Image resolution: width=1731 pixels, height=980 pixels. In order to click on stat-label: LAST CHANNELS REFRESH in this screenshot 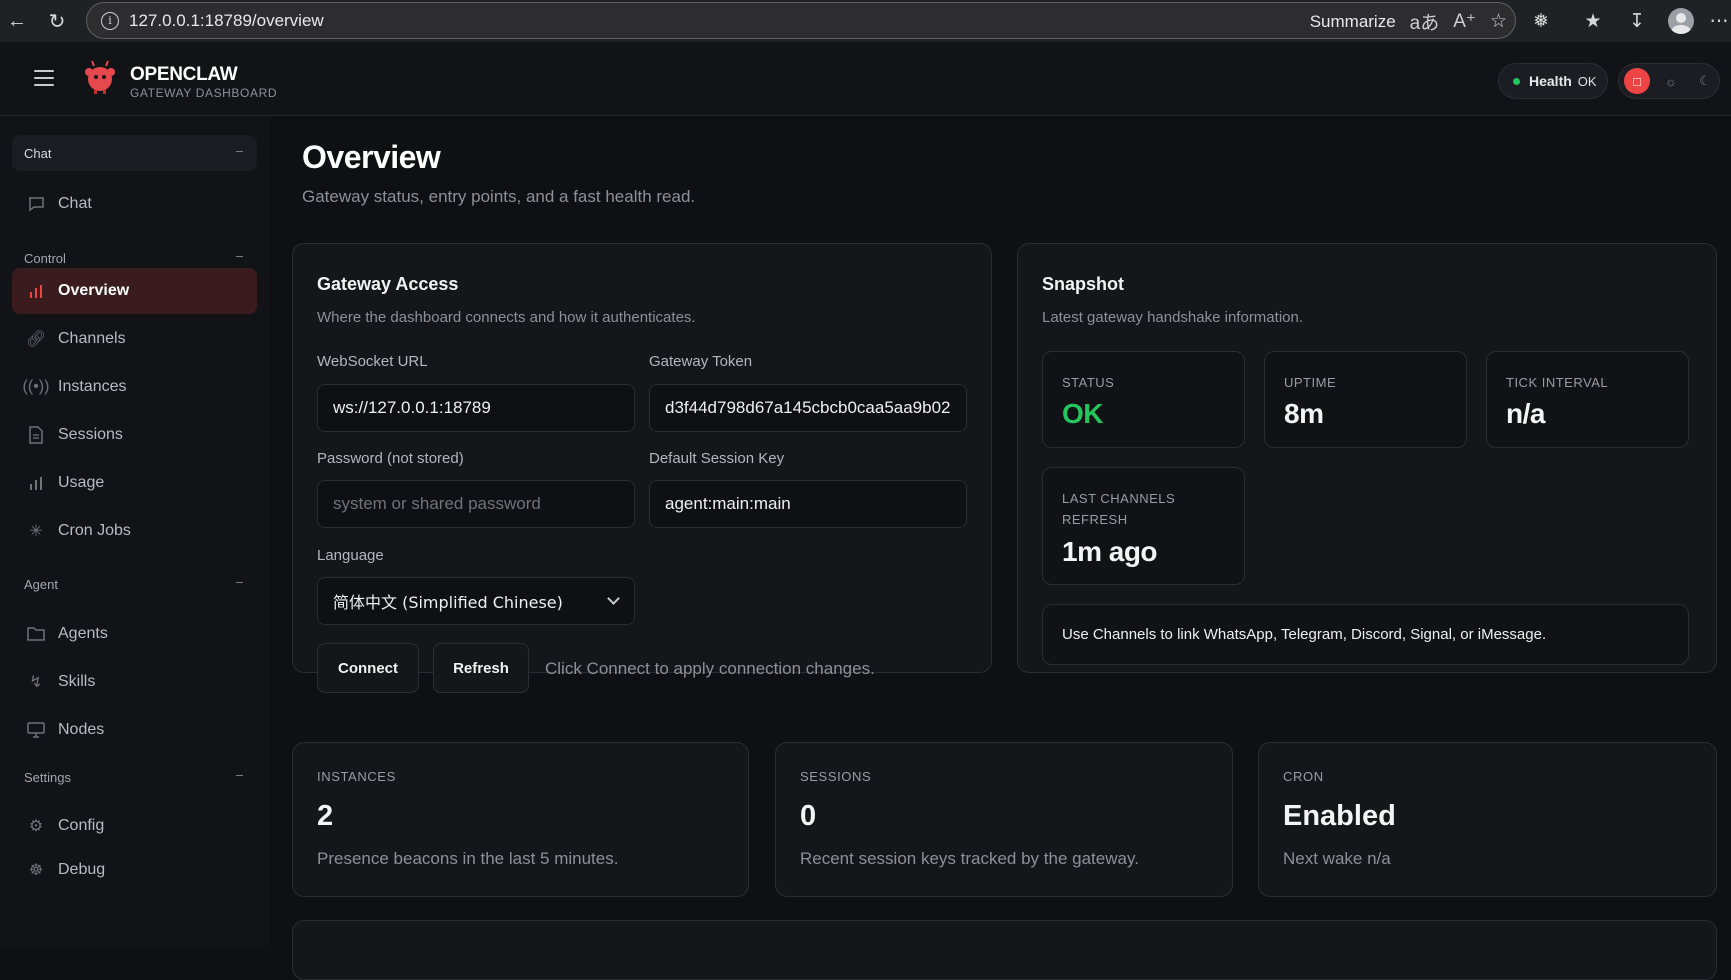, I will do `click(1118, 509)`.